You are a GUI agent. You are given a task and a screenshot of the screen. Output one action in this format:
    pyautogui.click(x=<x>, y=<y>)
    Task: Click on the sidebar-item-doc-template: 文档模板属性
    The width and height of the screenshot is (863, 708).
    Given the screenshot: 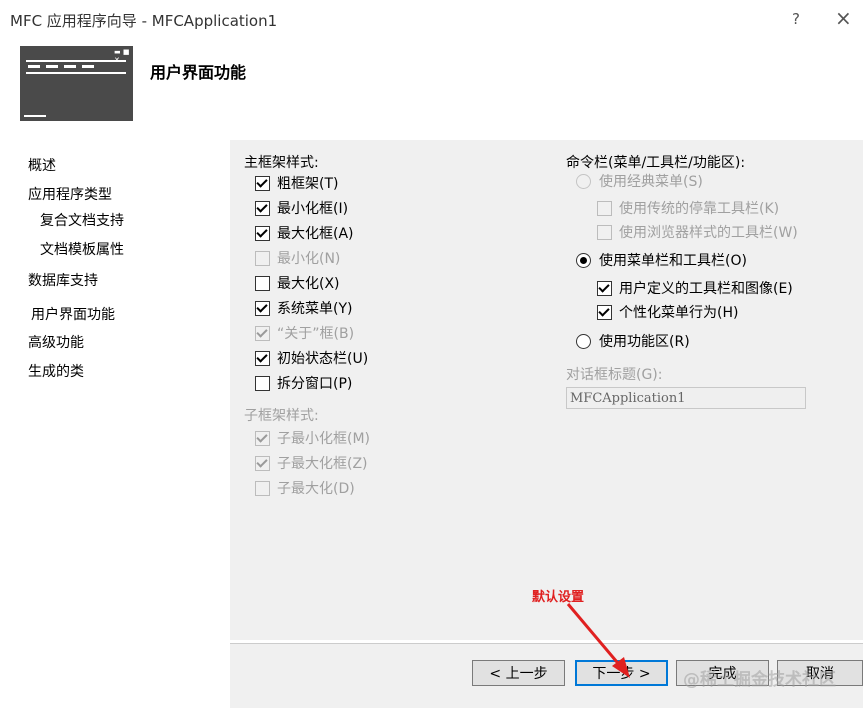 What is the action you would take?
    pyautogui.click(x=82, y=249)
    